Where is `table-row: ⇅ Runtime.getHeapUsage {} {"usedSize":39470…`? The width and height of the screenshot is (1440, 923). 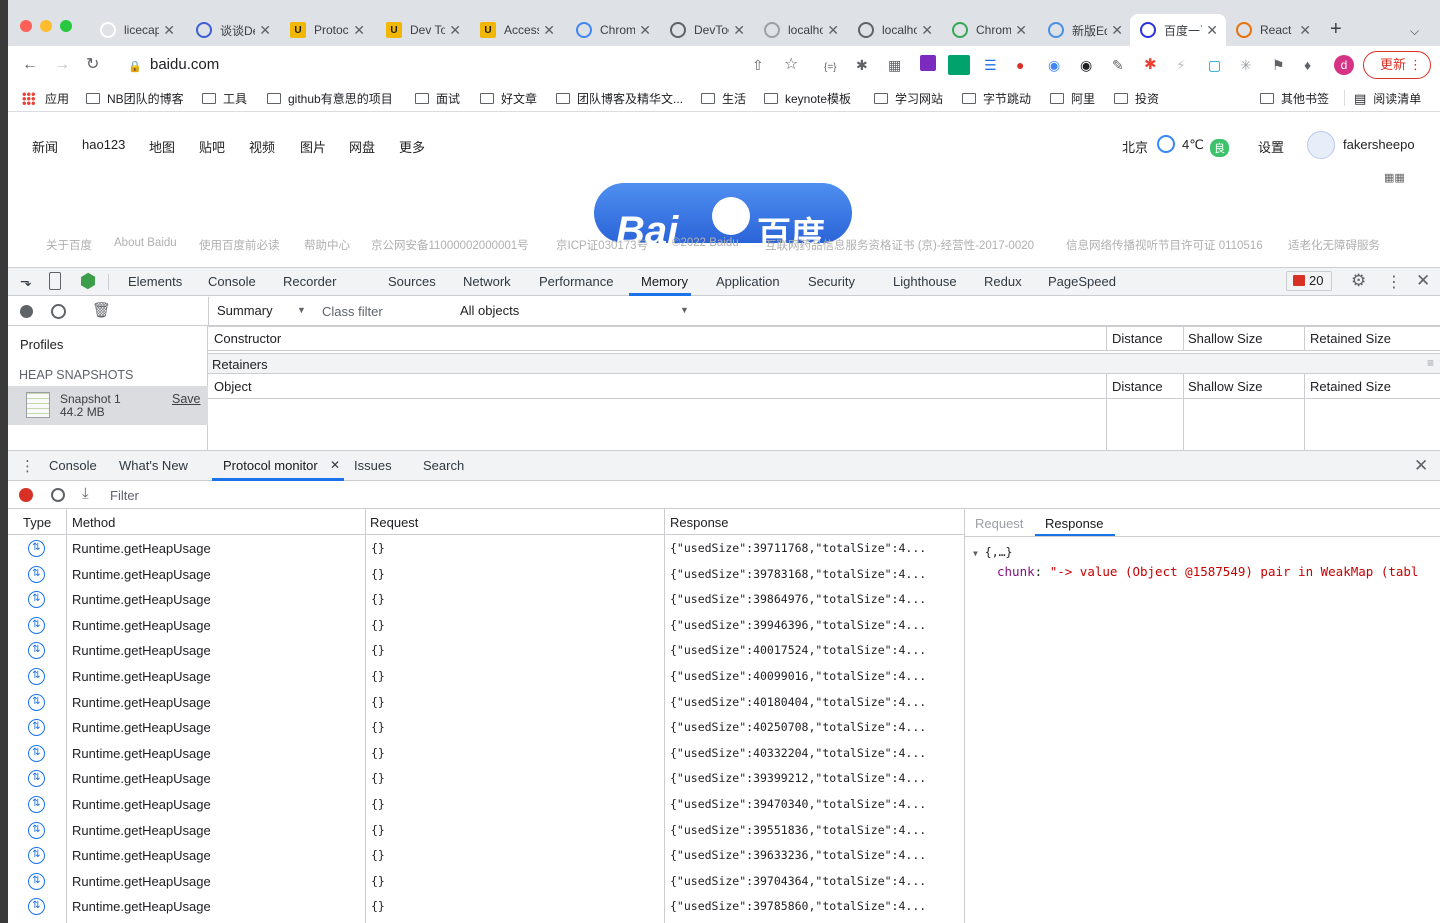
table-row: ⇅ Runtime.getHeapUsage {} {"usedSize":39470… is located at coordinates (486, 805).